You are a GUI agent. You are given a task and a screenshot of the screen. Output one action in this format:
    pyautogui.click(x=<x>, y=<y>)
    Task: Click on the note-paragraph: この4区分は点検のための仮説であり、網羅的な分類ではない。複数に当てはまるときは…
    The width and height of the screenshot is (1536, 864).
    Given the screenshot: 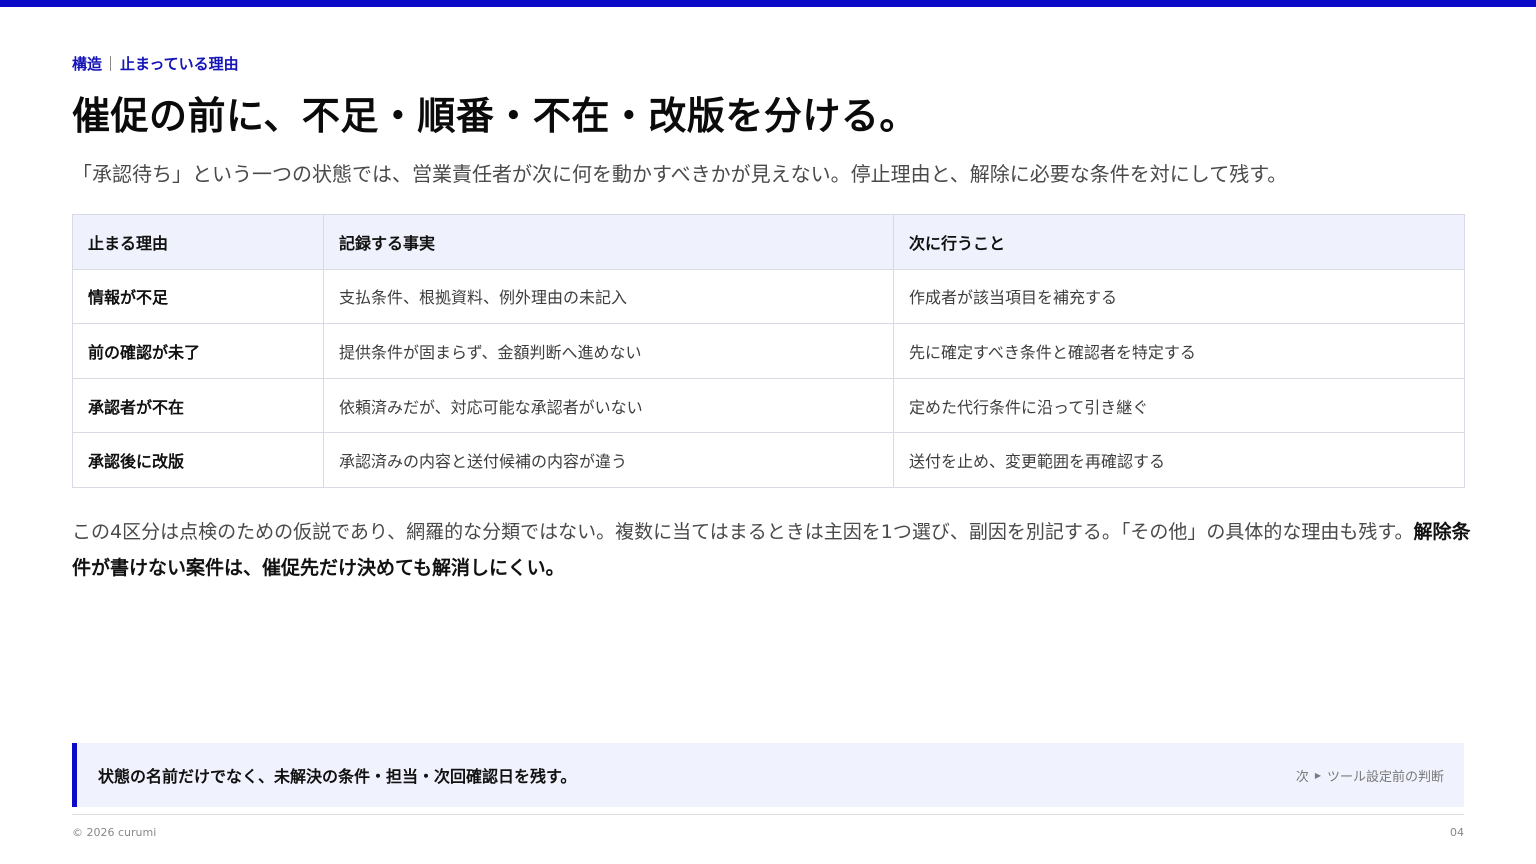 What is the action you would take?
    pyautogui.click(x=772, y=550)
    